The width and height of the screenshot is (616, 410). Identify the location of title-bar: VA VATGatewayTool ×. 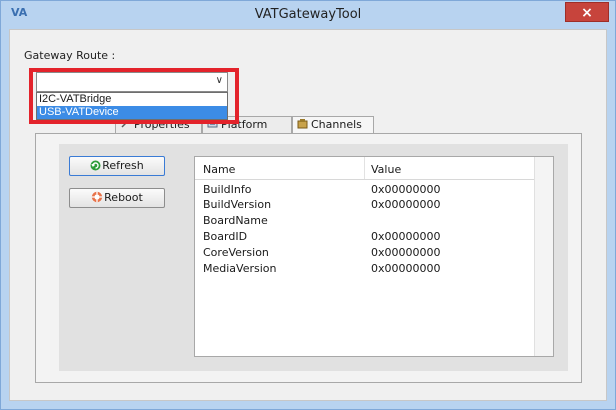
(308, 15).